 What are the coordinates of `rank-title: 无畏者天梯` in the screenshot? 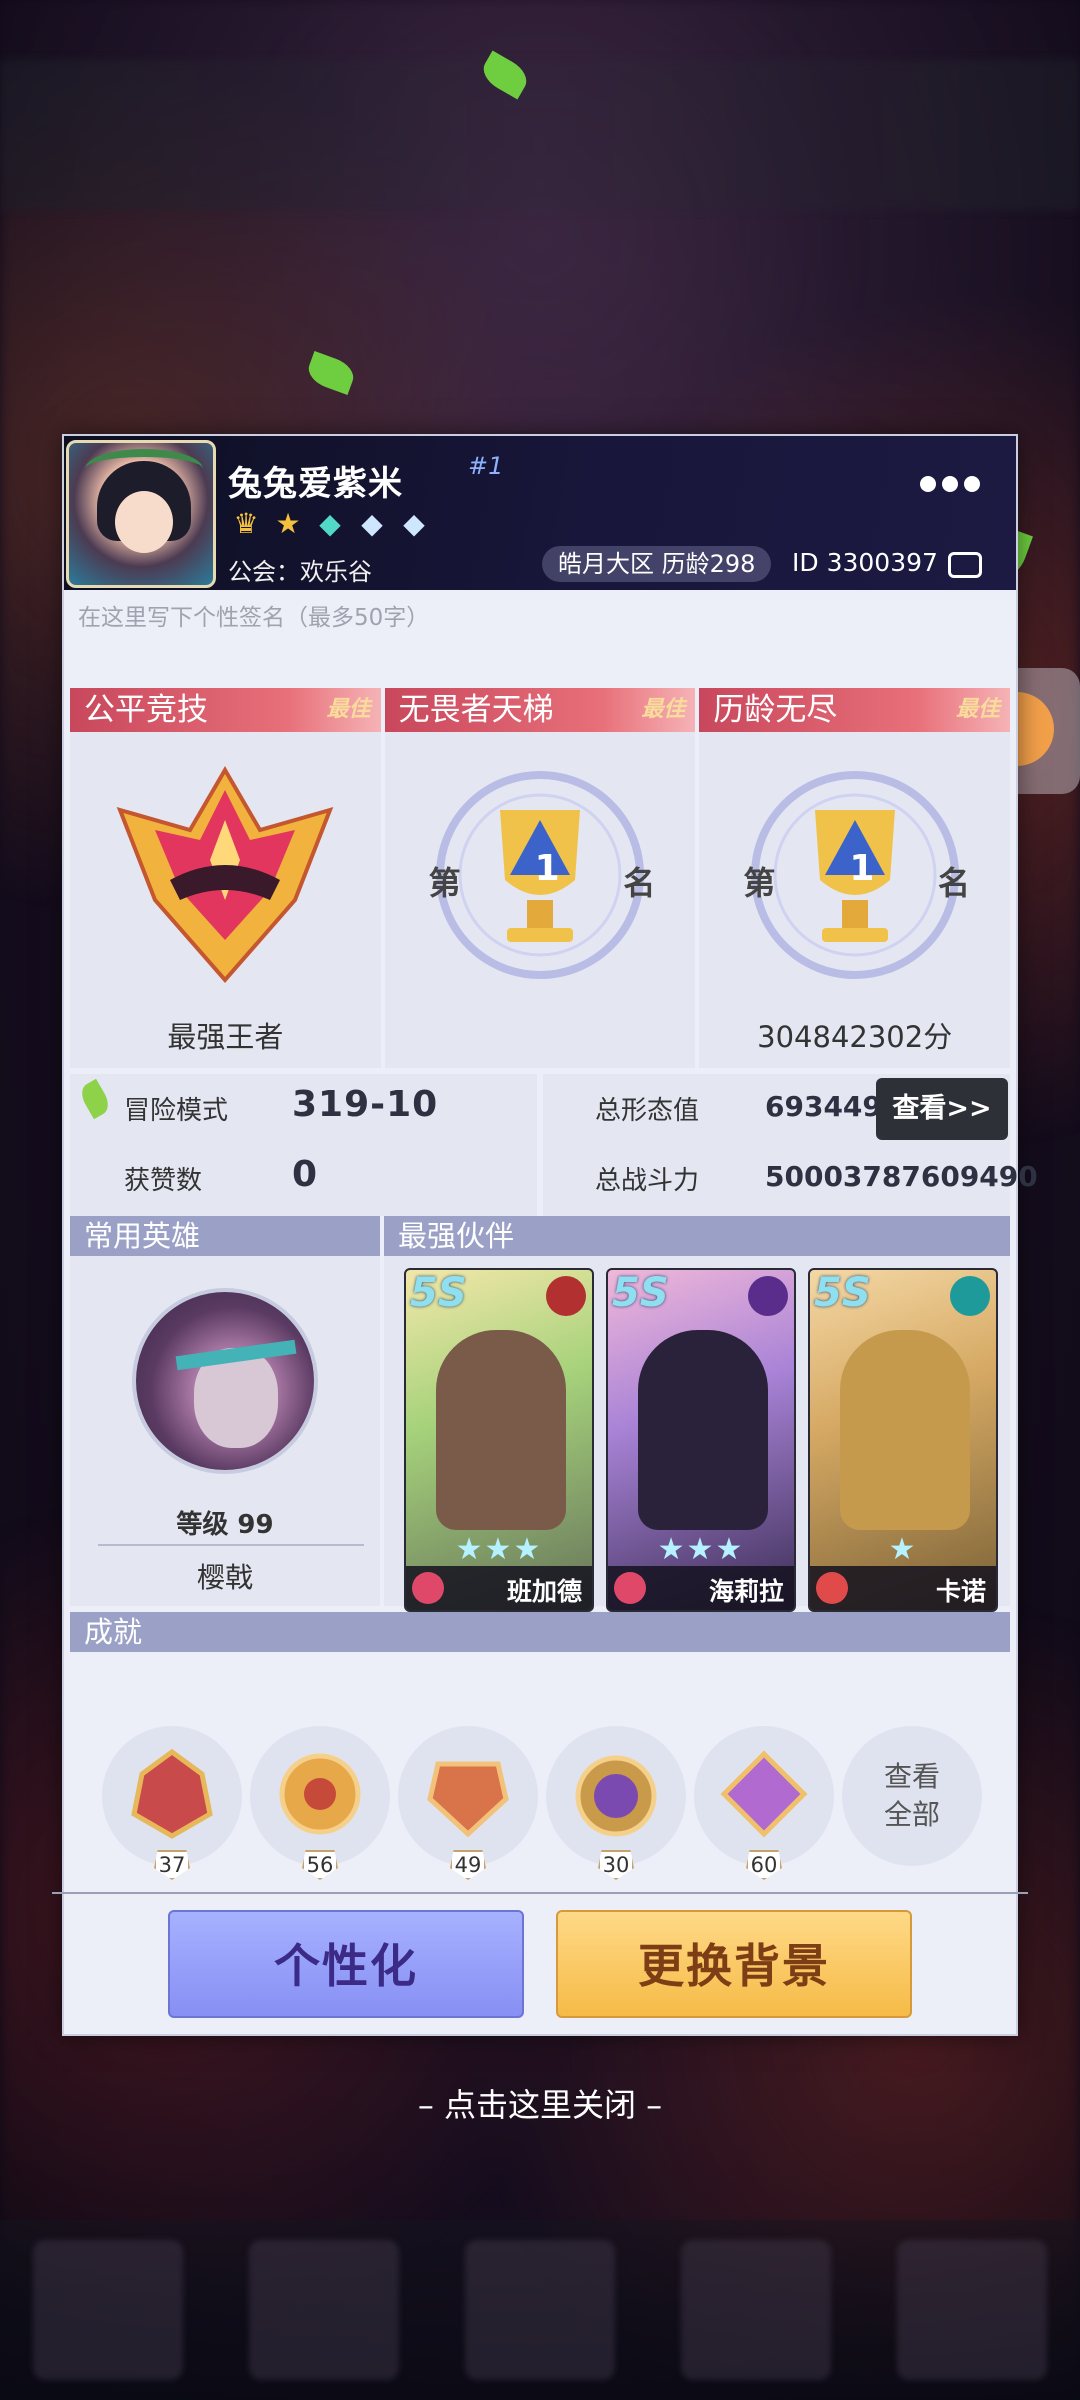 It's located at (476, 710).